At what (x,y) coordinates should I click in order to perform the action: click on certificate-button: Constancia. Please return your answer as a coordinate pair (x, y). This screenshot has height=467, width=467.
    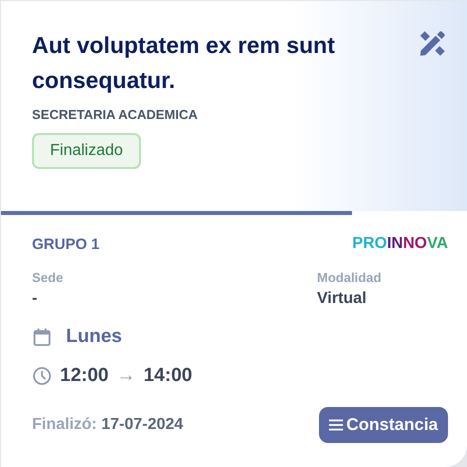
    Looking at the image, I should click on (383, 425).